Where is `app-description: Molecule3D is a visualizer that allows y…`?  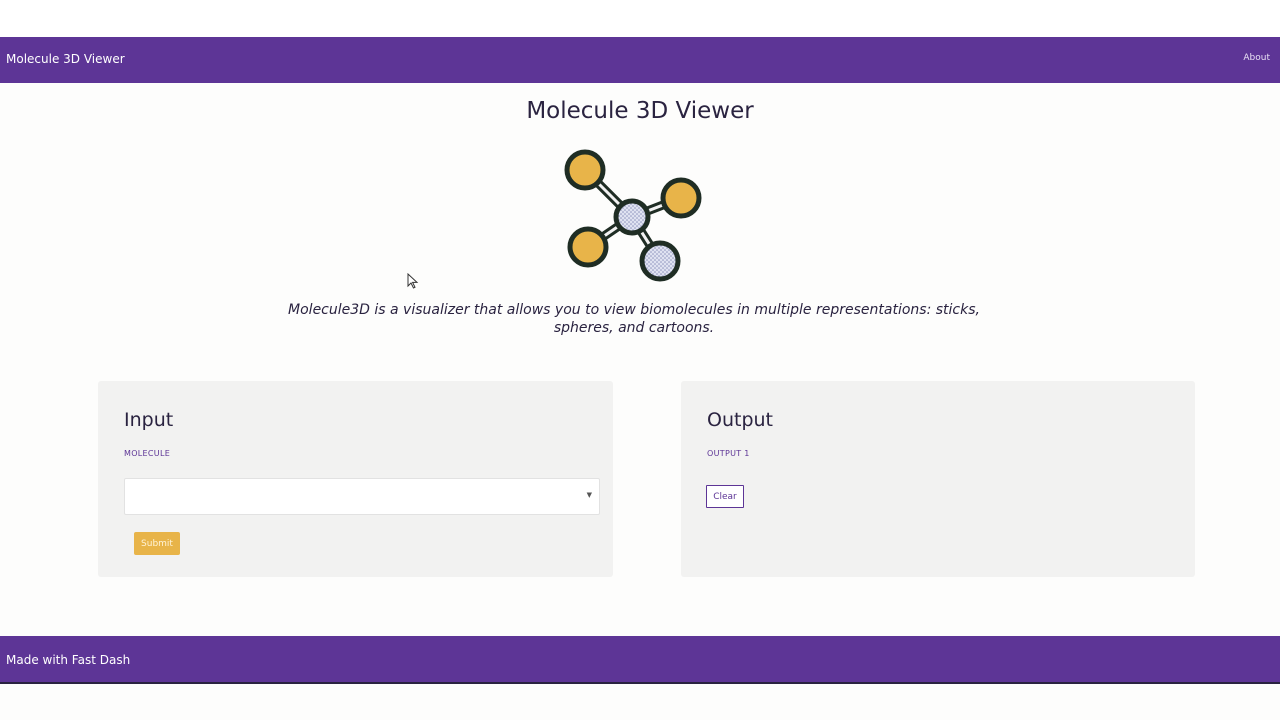
app-description: Molecule3D is a visualizer that allows y… is located at coordinates (634, 319).